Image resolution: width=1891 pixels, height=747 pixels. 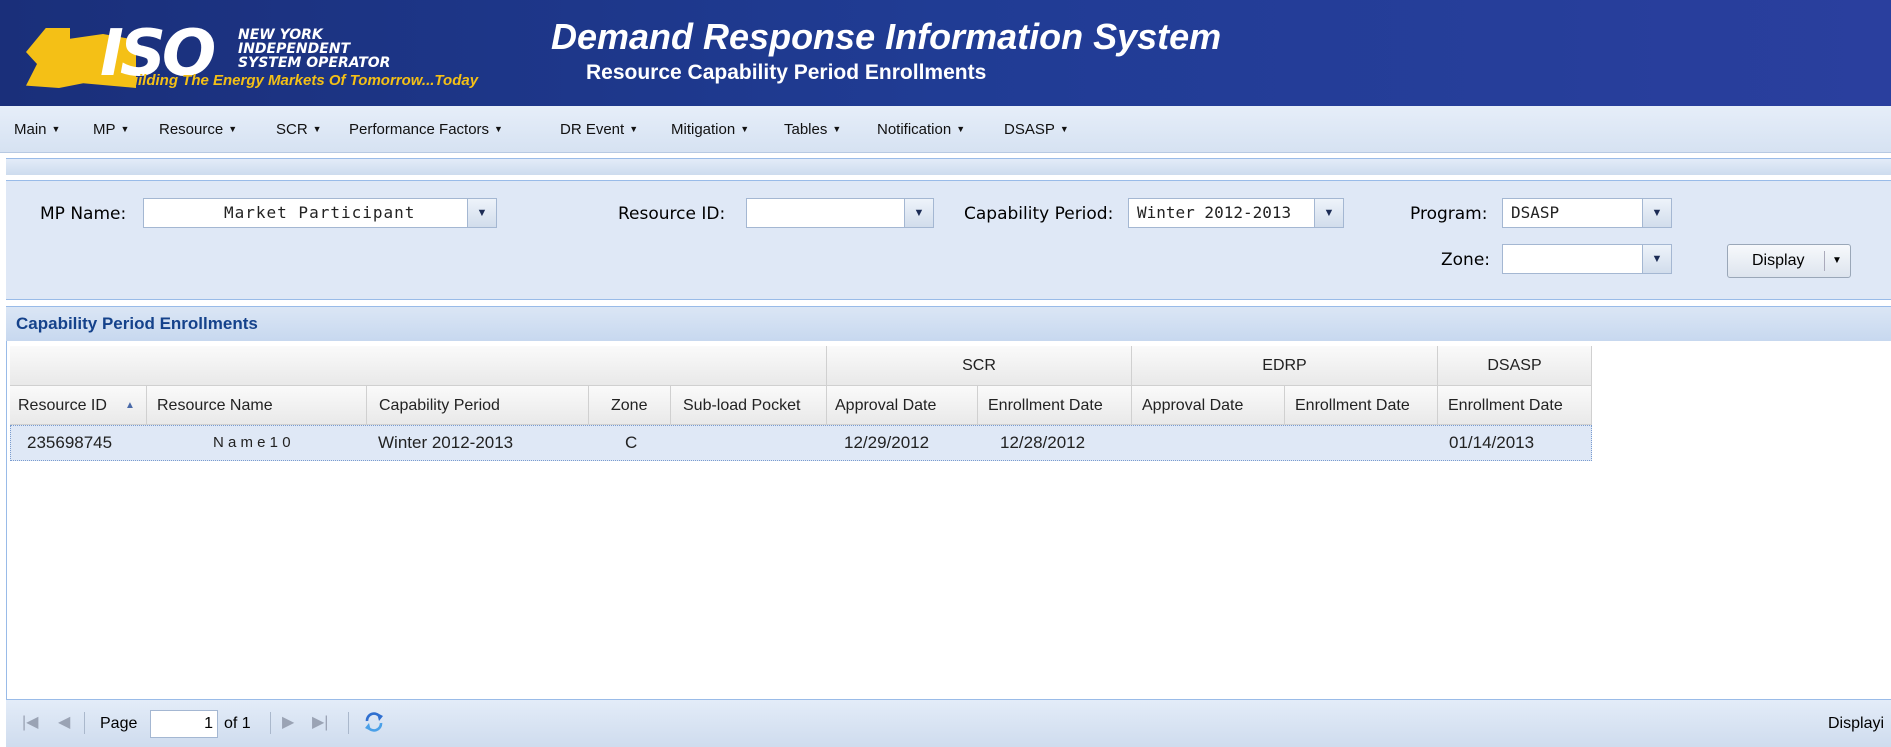 I want to click on column-header-dsasp-enrollment-date: Enrollment Date, so click(x=1515, y=405).